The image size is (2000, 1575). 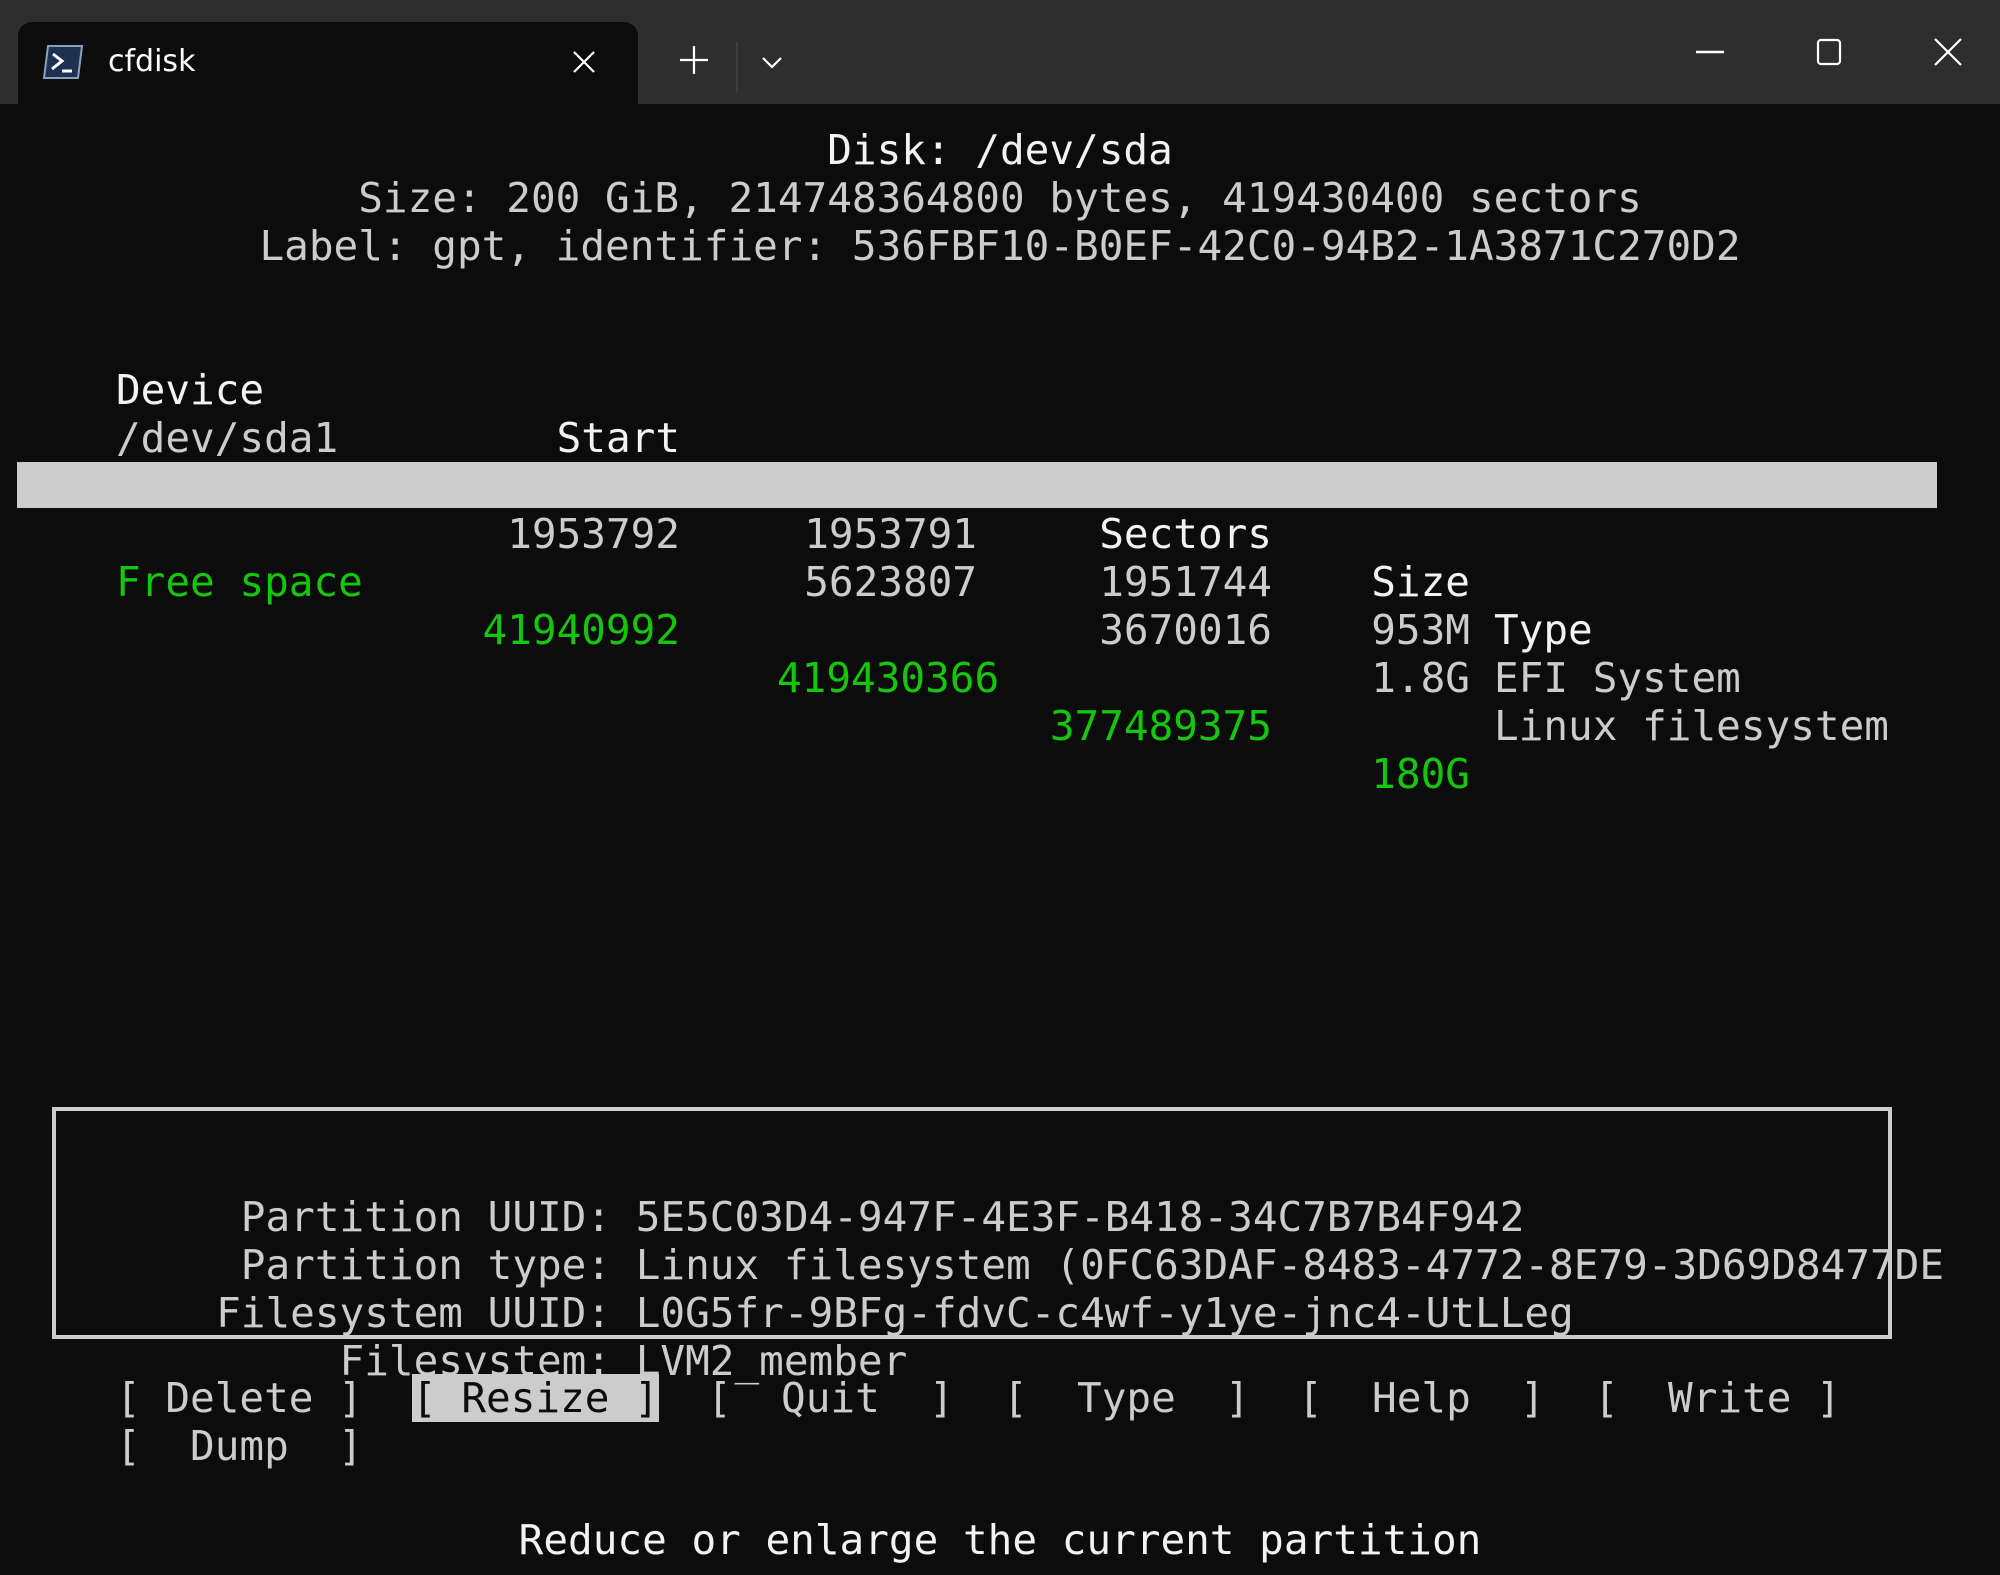 What do you see at coordinates (535, 1398) in the screenshot?
I see `resize-button: [ Resize ]` at bounding box center [535, 1398].